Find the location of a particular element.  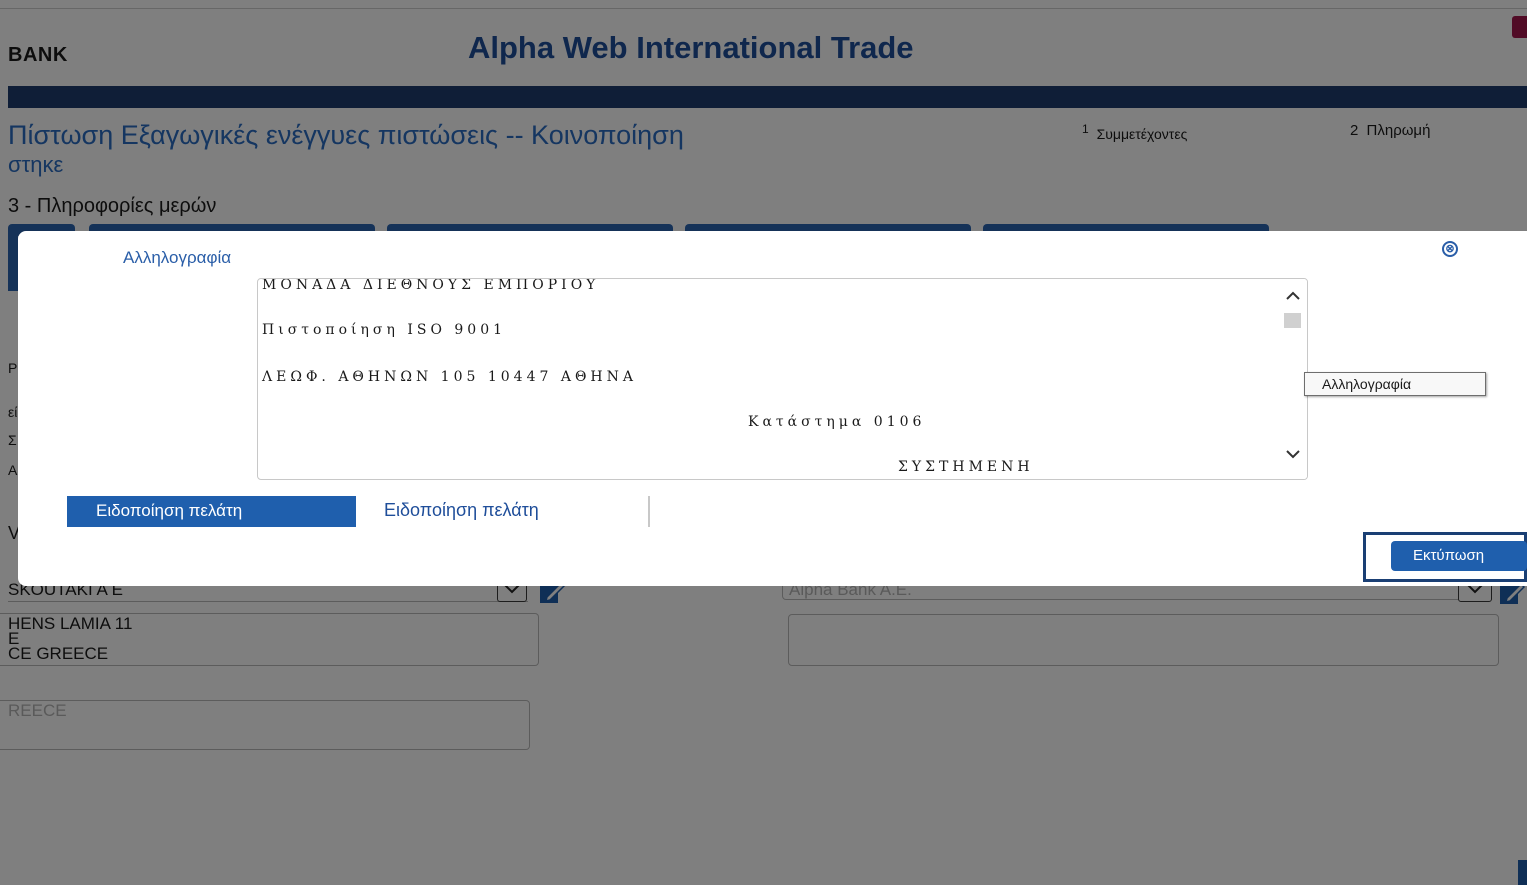

chevron-down-icon is located at coordinates (1293, 454).